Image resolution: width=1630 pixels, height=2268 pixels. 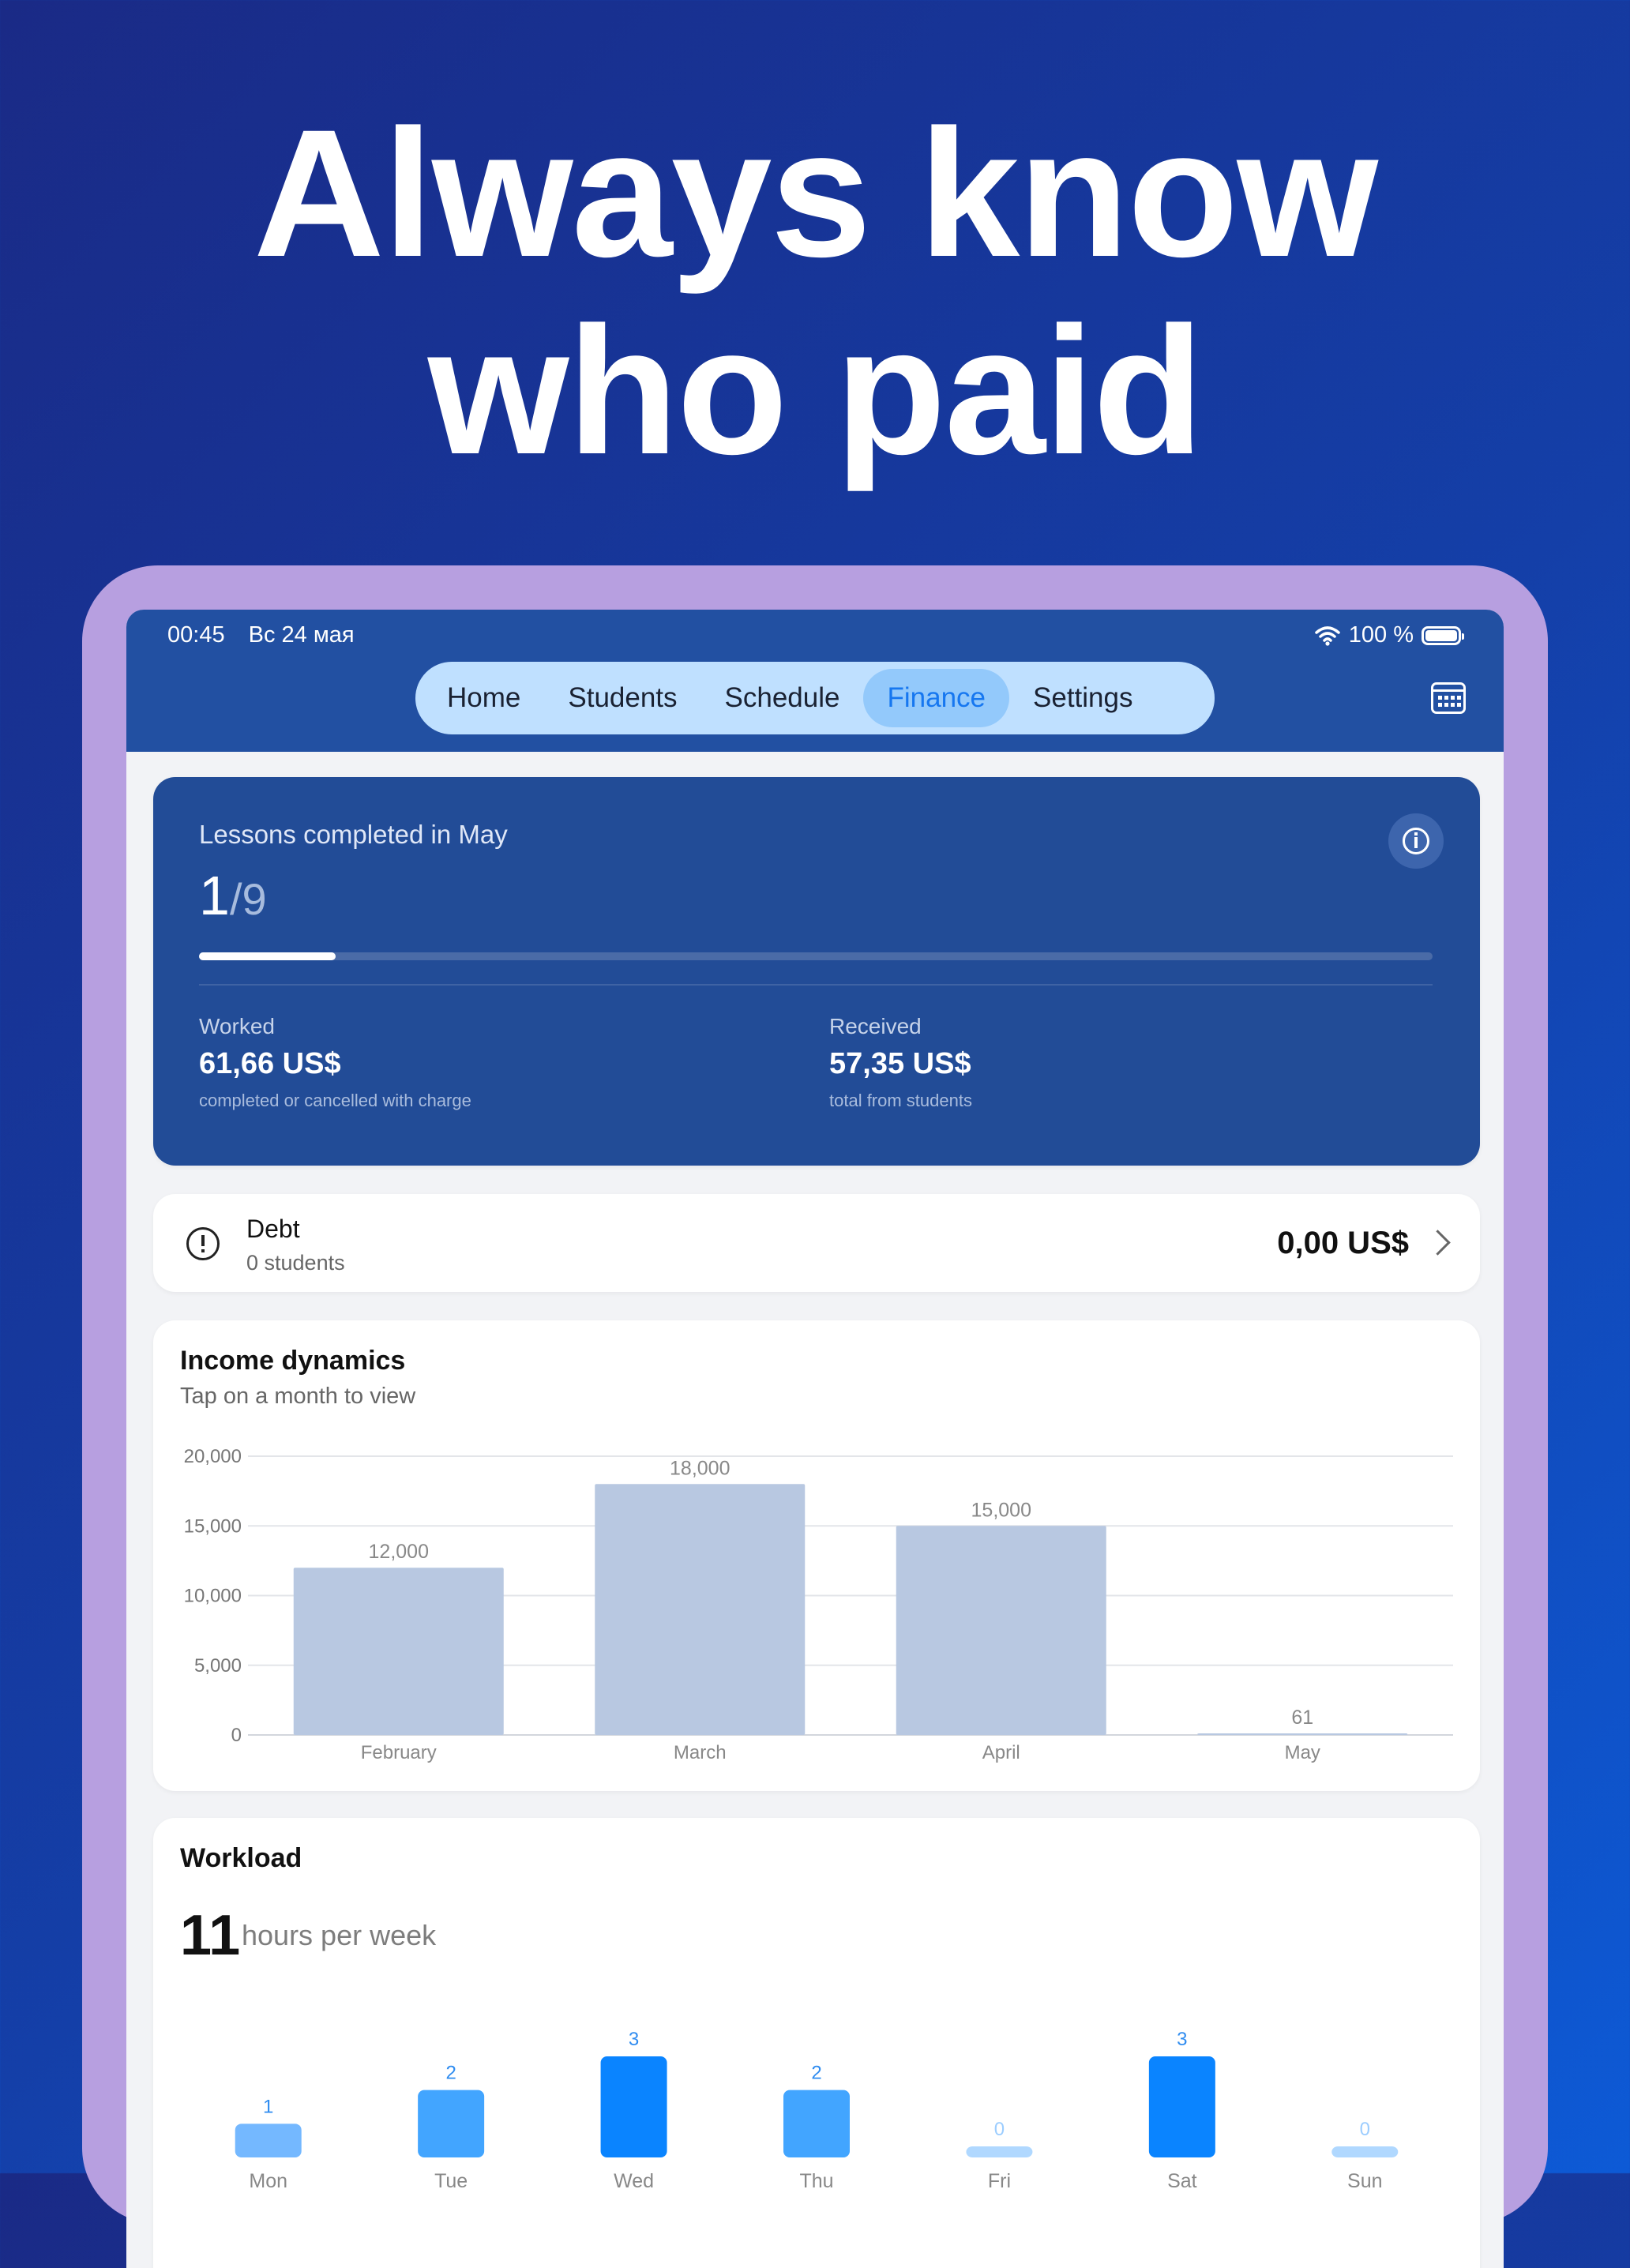 I want to click on workload-day-label: Wed, so click(x=634, y=2181).